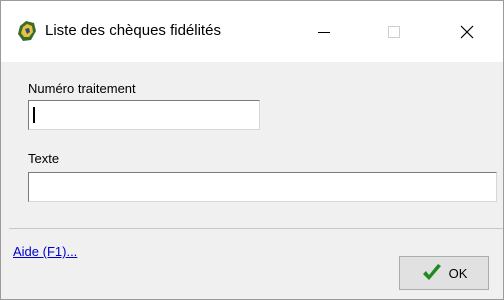 The height and width of the screenshot is (300, 504). Describe the element at coordinates (27, 31) in the screenshot. I see `app-icon` at that location.